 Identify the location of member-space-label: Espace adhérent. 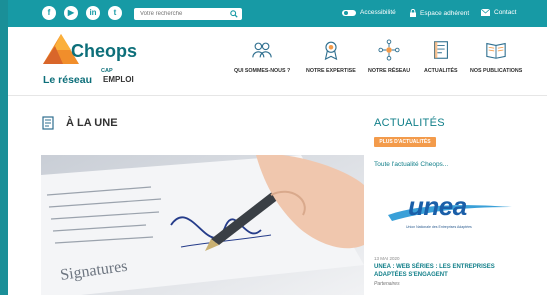
(445, 13).